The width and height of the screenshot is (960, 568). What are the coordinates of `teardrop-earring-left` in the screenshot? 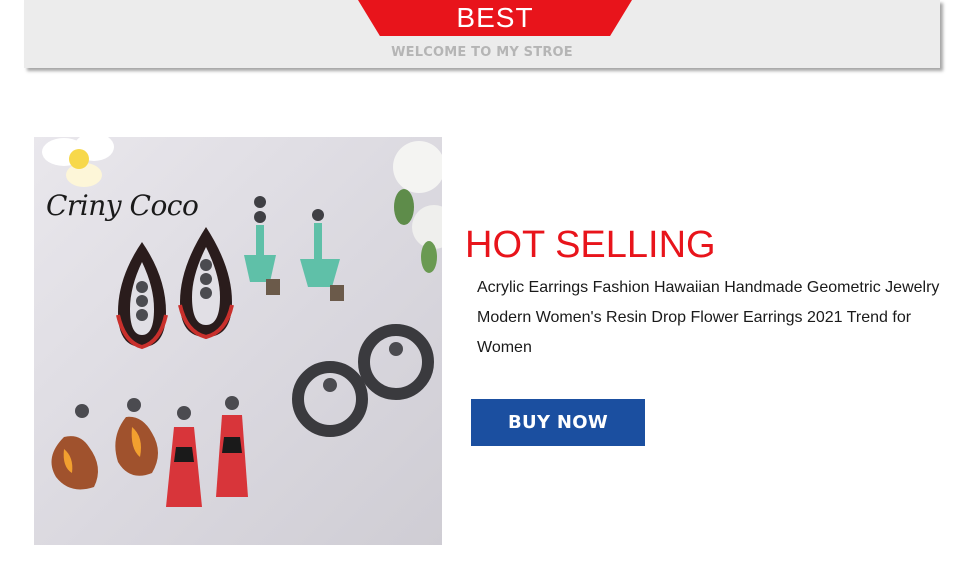 It's located at (142, 296).